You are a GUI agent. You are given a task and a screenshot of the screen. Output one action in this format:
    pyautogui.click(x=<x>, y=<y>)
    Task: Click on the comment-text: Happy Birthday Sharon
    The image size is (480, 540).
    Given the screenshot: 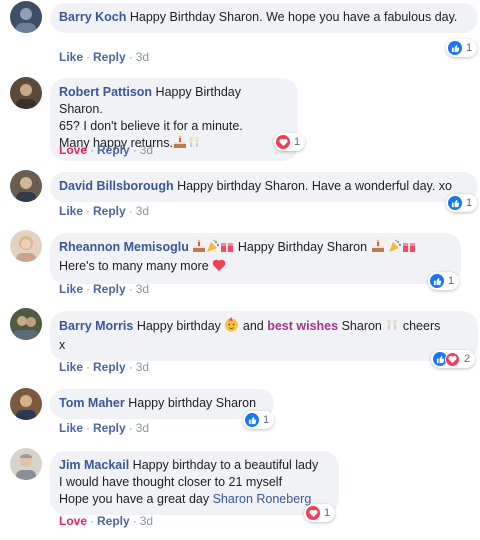 What is the action you would take?
    pyautogui.click(x=302, y=247)
    